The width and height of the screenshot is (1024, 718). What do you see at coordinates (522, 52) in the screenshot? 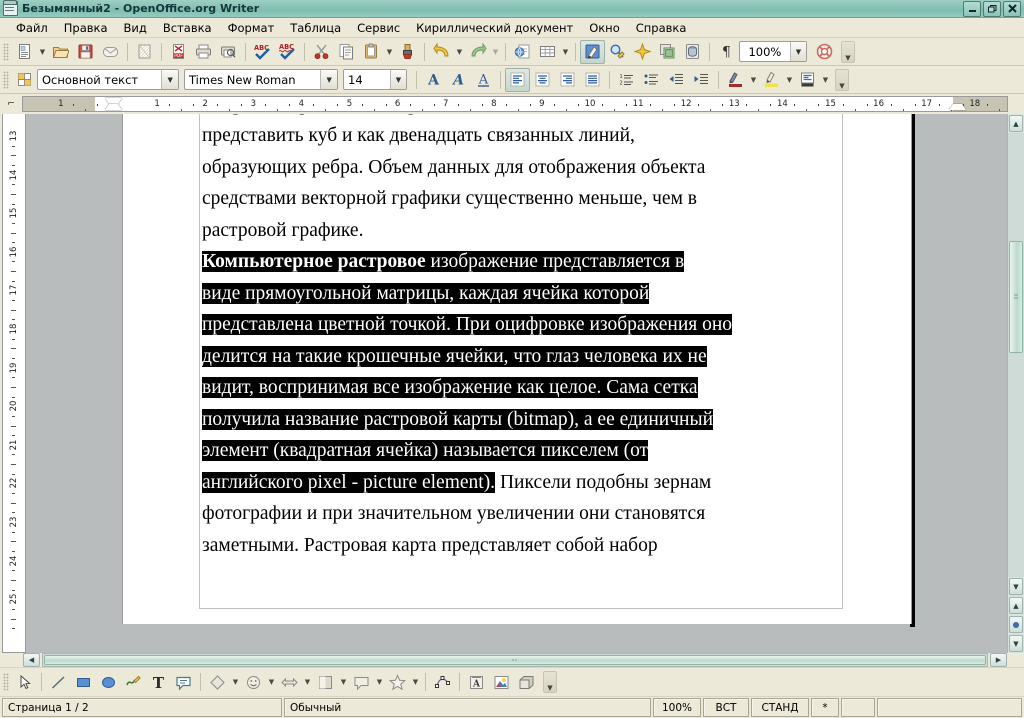
I see `hyperlink-button` at bounding box center [522, 52].